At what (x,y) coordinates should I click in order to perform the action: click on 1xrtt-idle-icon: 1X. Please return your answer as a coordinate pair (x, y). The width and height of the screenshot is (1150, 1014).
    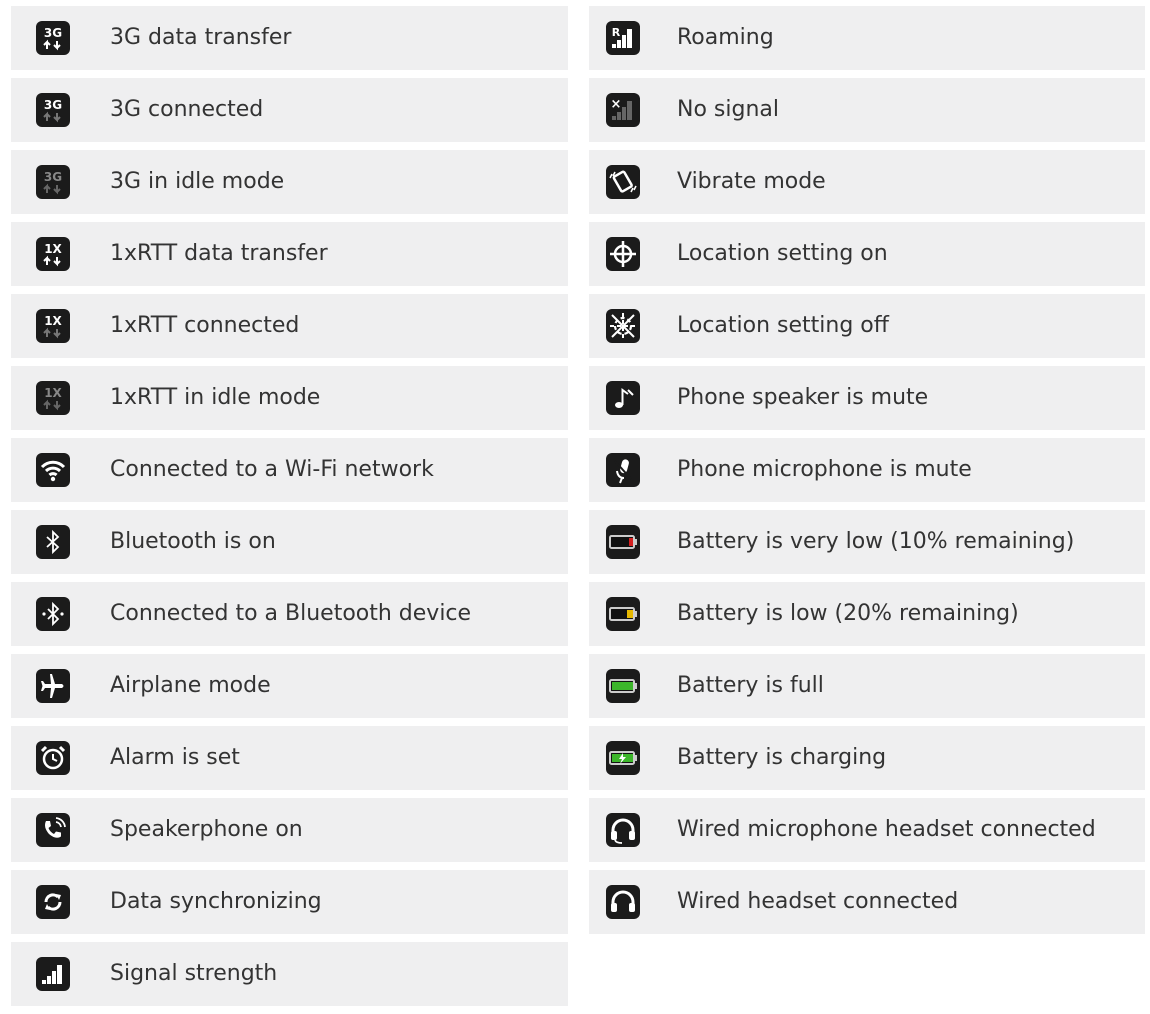
    Looking at the image, I should click on (53, 398).